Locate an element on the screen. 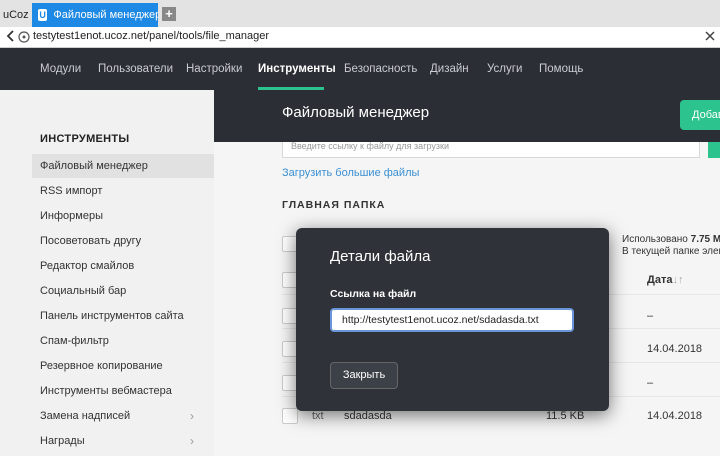 Image resolution: width=720 pixels, height=456 pixels. browser-tab-active: U Файловый менеджер – Ин is located at coordinates (95, 15).